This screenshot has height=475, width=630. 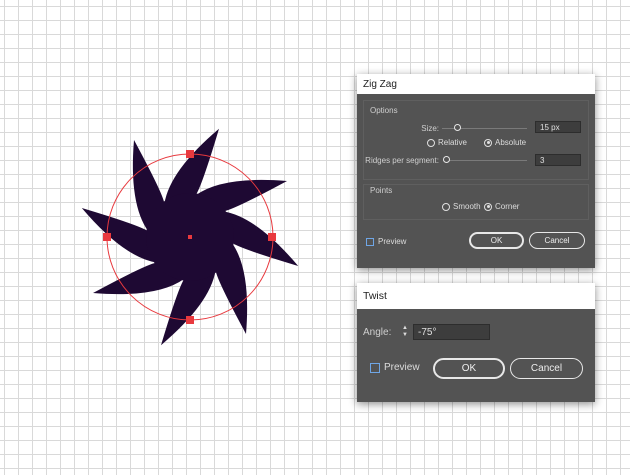 What do you see at coordinates (507, 206) in the screenshot?
I see `corner-label: Corner` at bounding box center [507, 206].